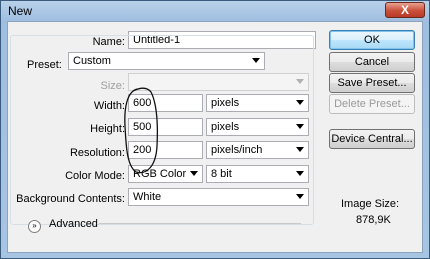  Describe the element at coordinates (107, 129) in the screenshot. I see `height-label: Height:` at that location.